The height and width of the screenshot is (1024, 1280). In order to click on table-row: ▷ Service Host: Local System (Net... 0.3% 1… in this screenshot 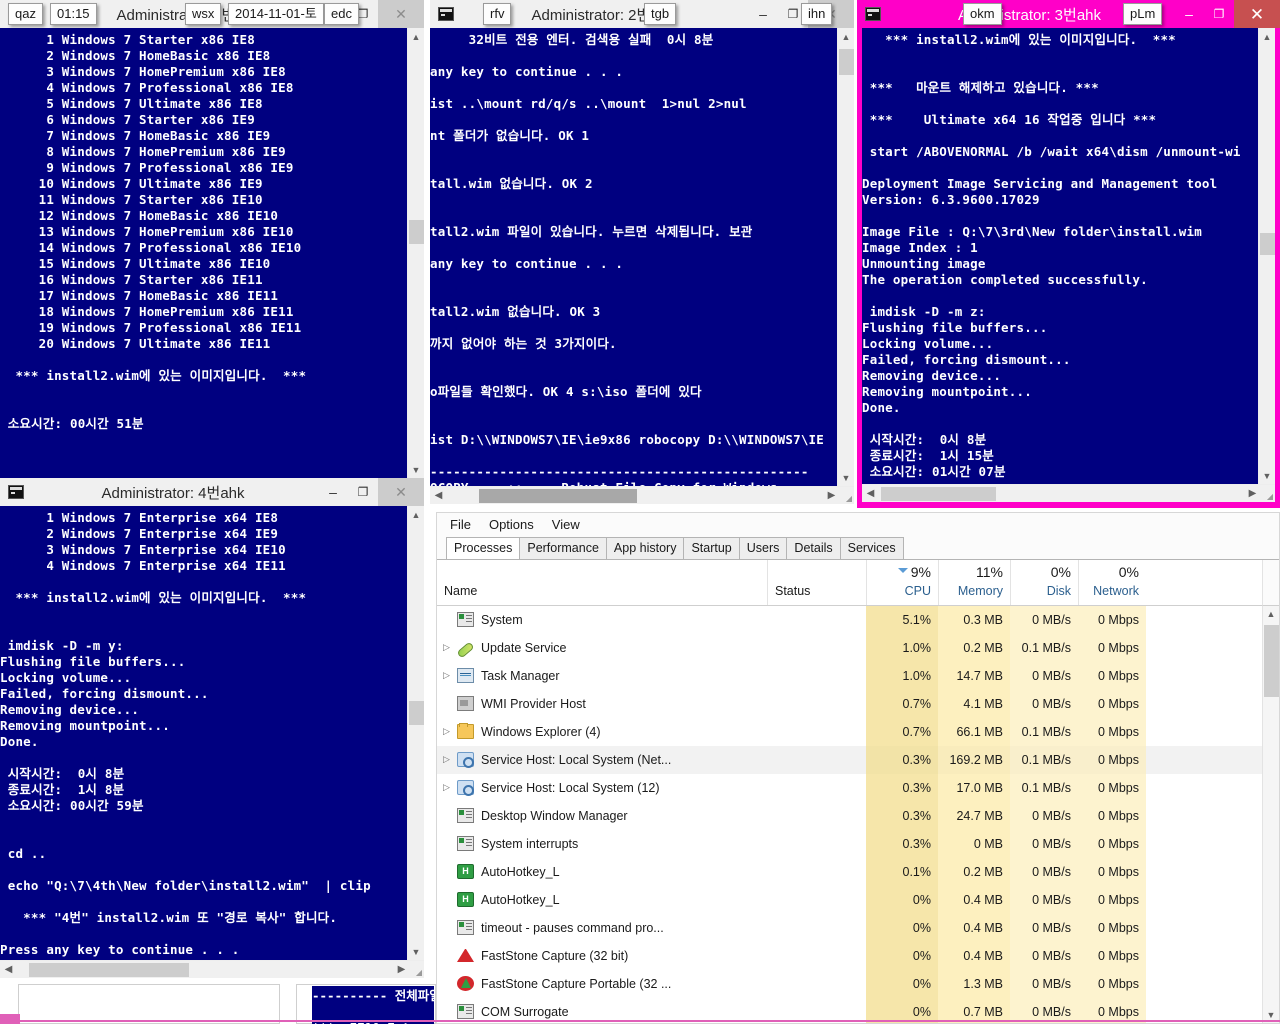, I will do `click(849, 759)`.